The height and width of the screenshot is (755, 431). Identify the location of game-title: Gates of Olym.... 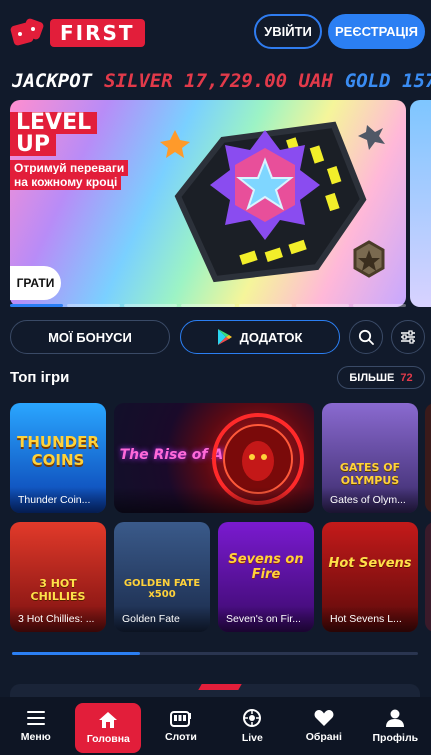
(370, 500).